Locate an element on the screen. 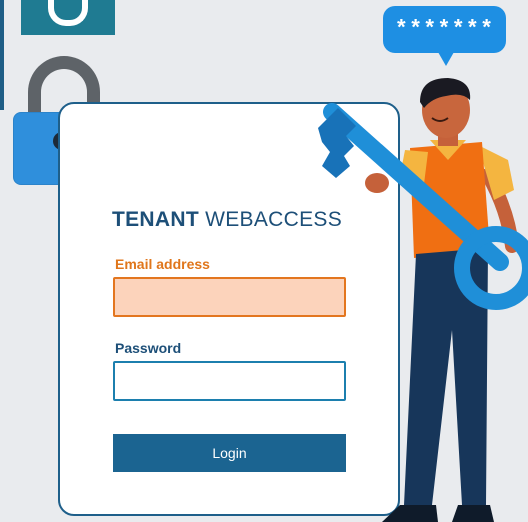 This screenshot has height=522, width=528. decorative-line is located at coordinates (2, 55).